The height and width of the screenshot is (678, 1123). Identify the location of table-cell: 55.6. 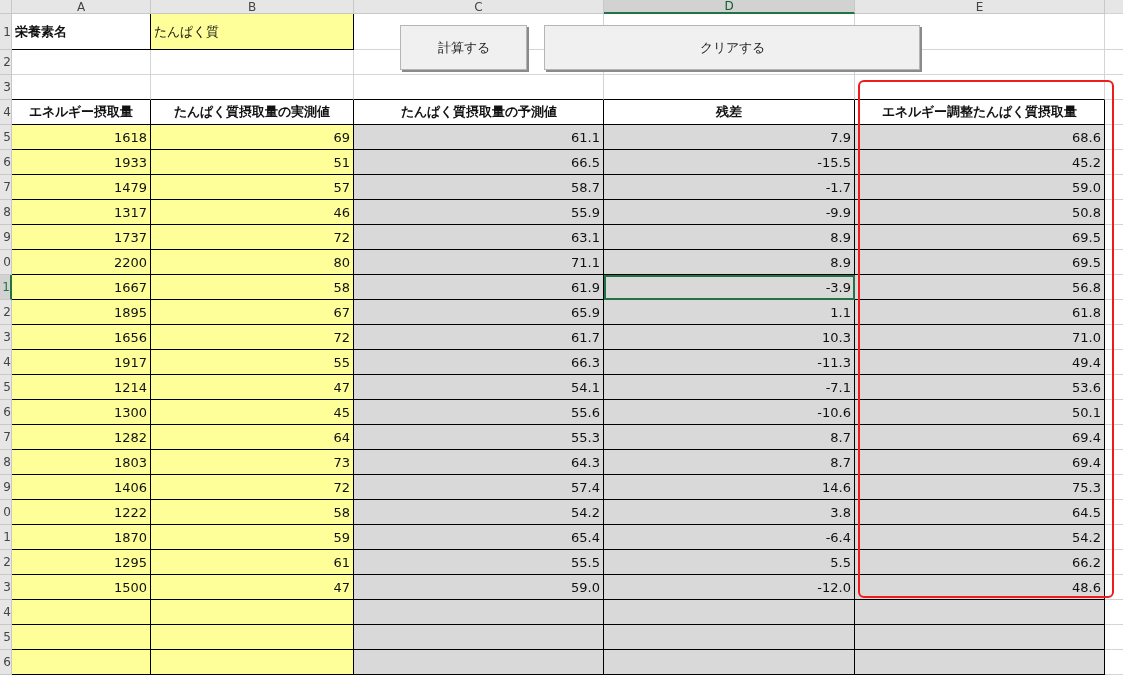
(479, 412).